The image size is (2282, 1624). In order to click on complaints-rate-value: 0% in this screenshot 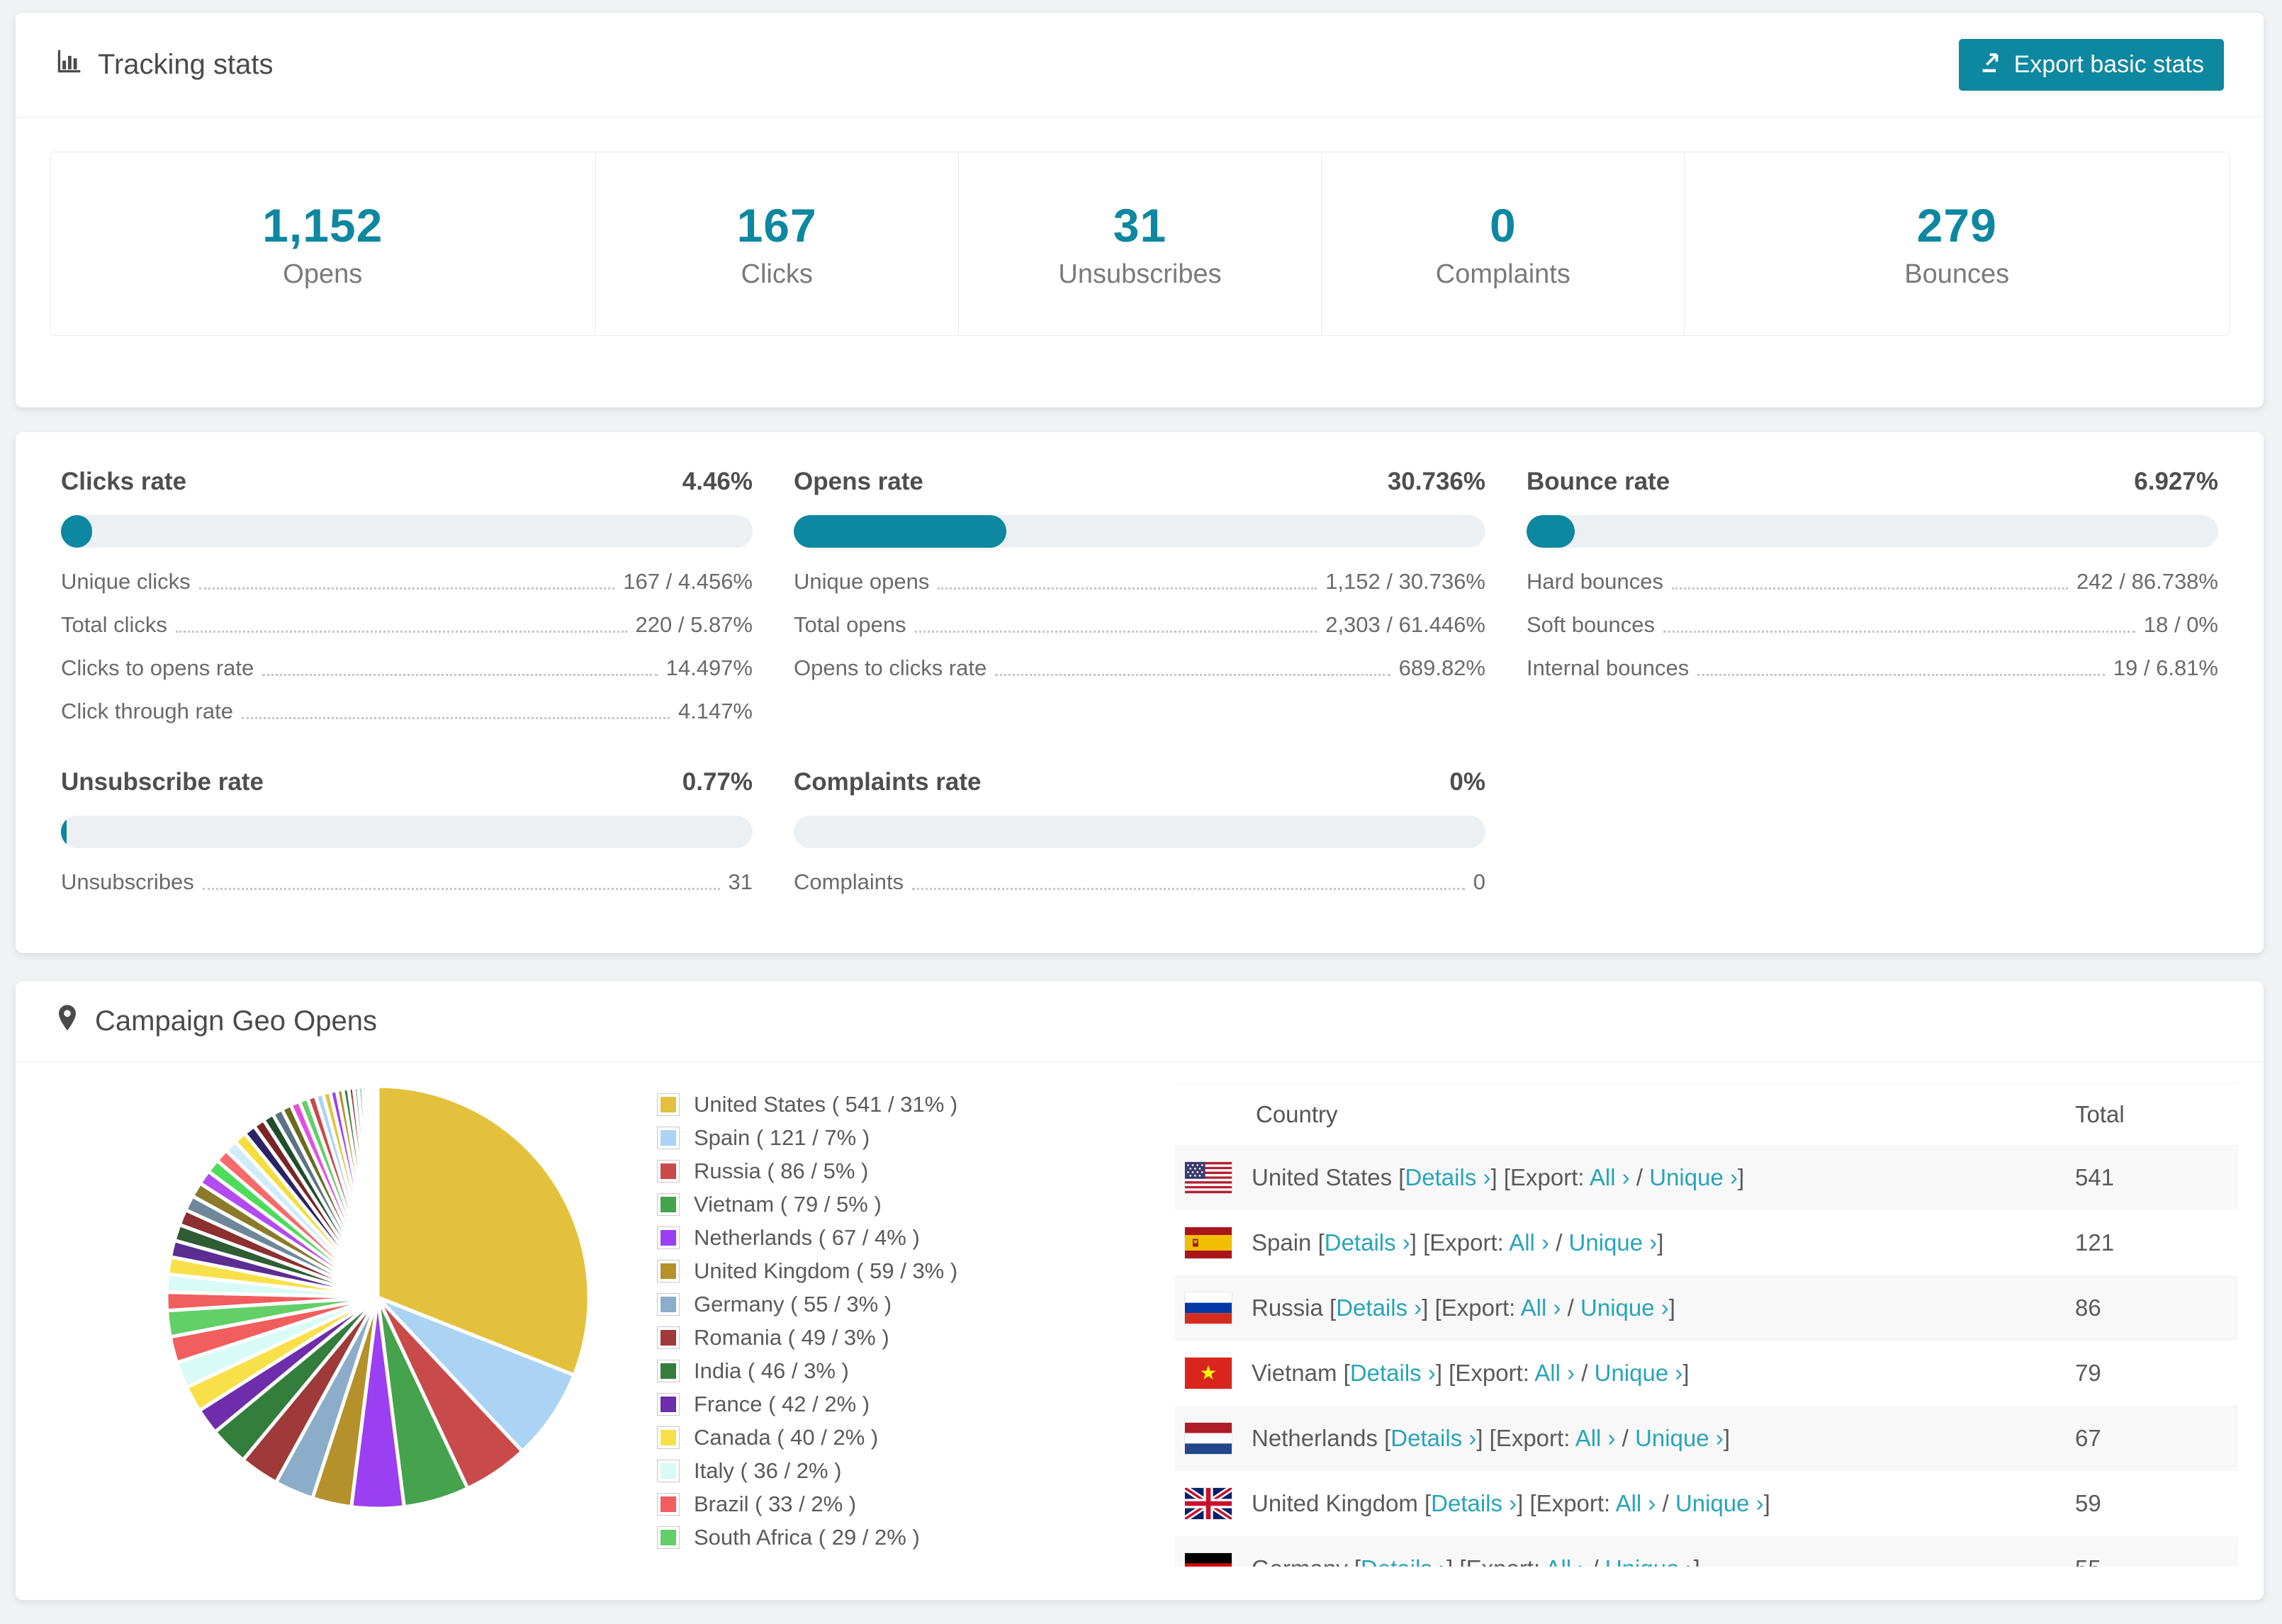, I will do `click(1467, 782)`.